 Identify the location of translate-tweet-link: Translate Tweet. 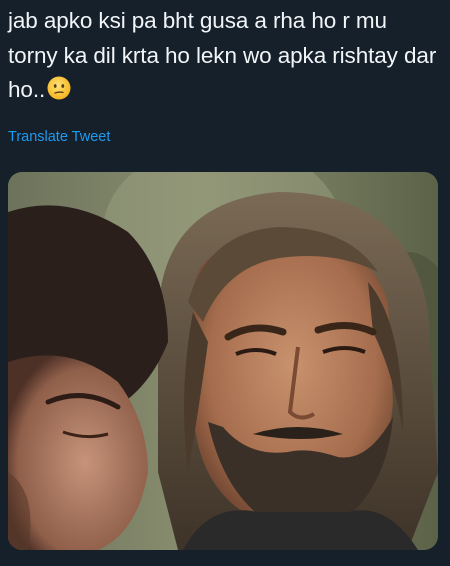
(59, 137).